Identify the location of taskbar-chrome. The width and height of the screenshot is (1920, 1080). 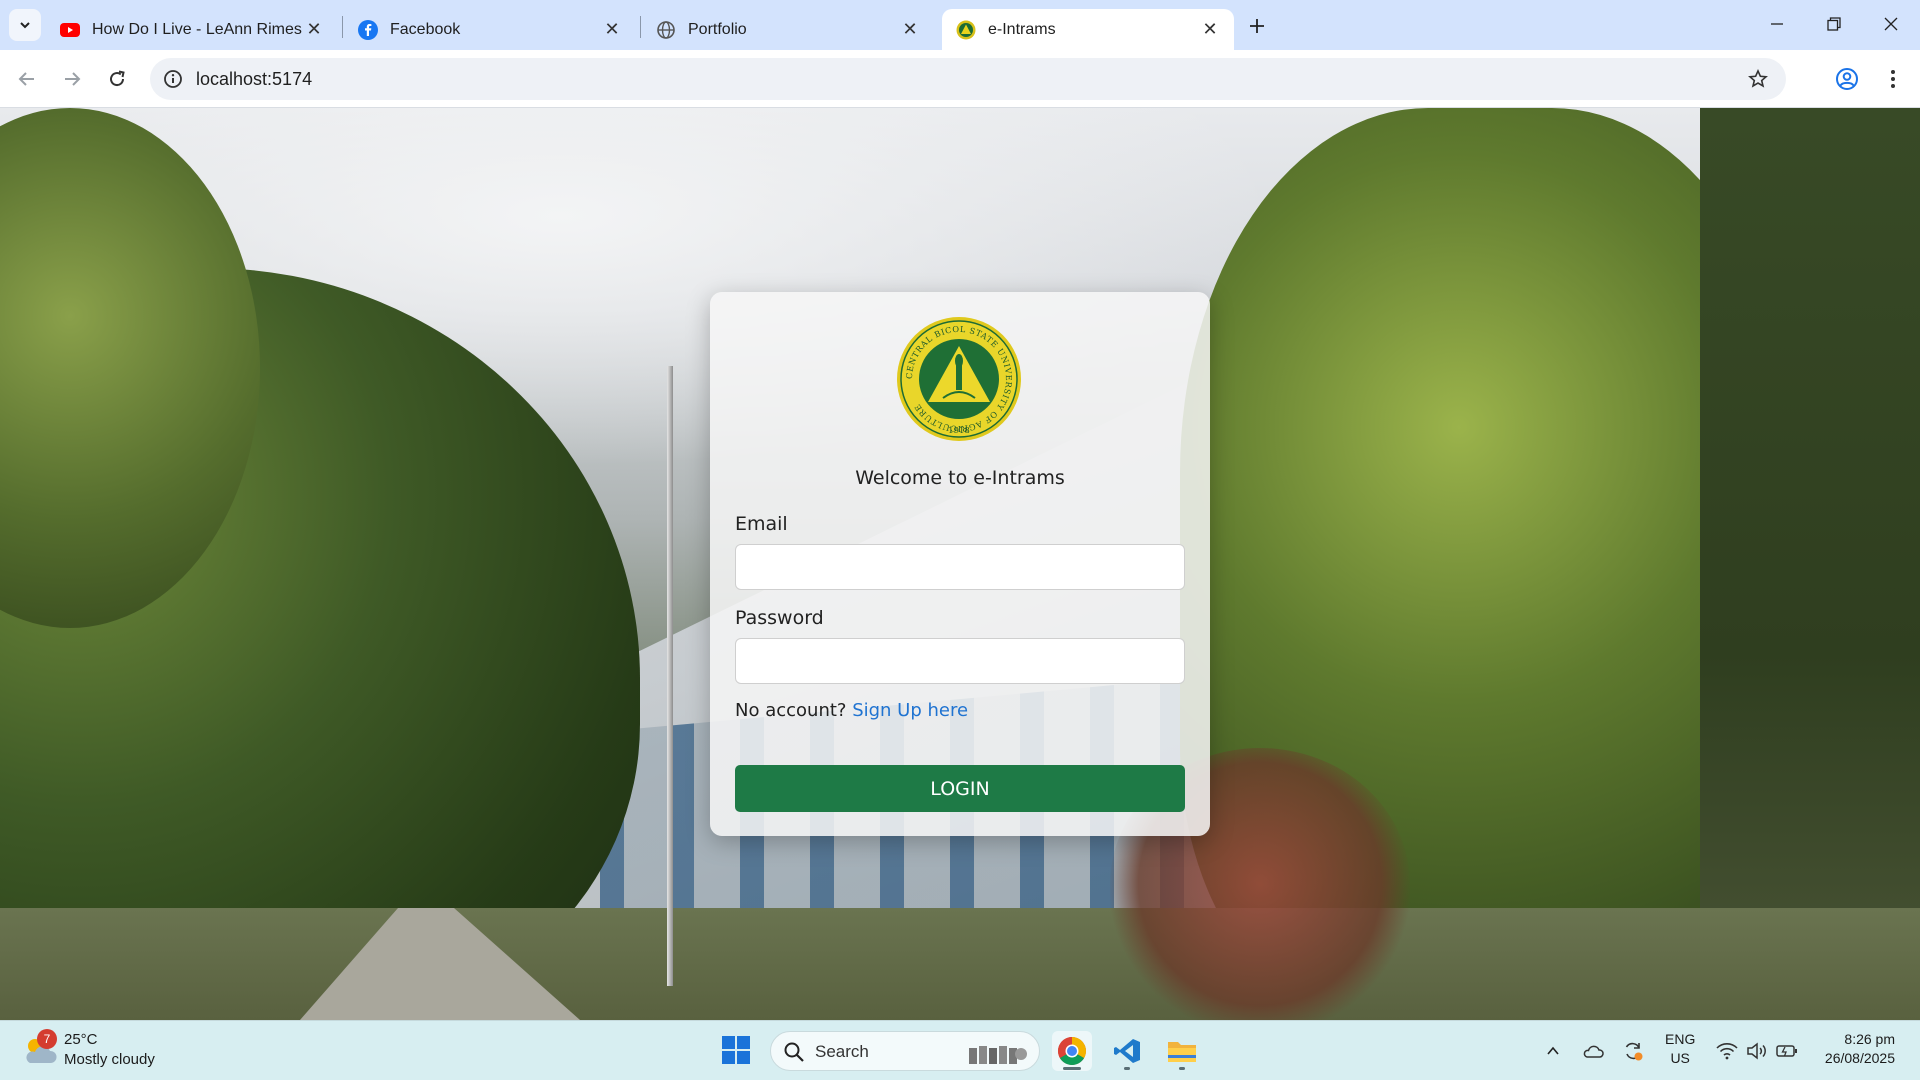
(1072, 1051).